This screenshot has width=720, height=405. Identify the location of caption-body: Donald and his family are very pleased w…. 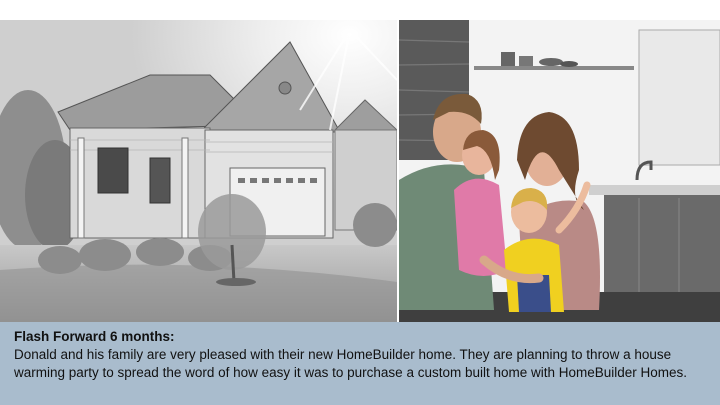
(351, 363).